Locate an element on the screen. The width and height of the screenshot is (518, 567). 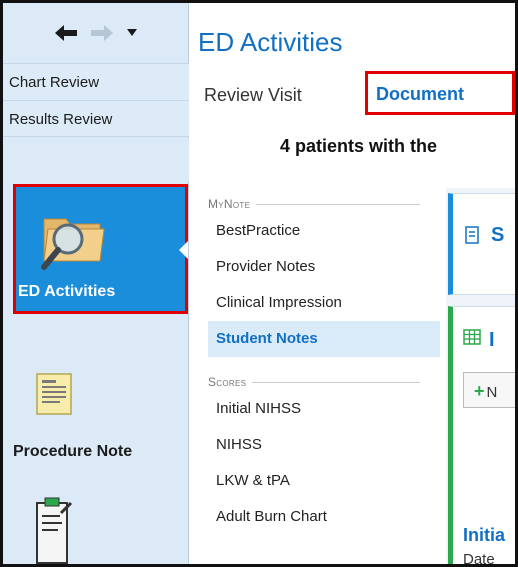
section-header-mynote: MyNote is located at coordinates (324, 204).